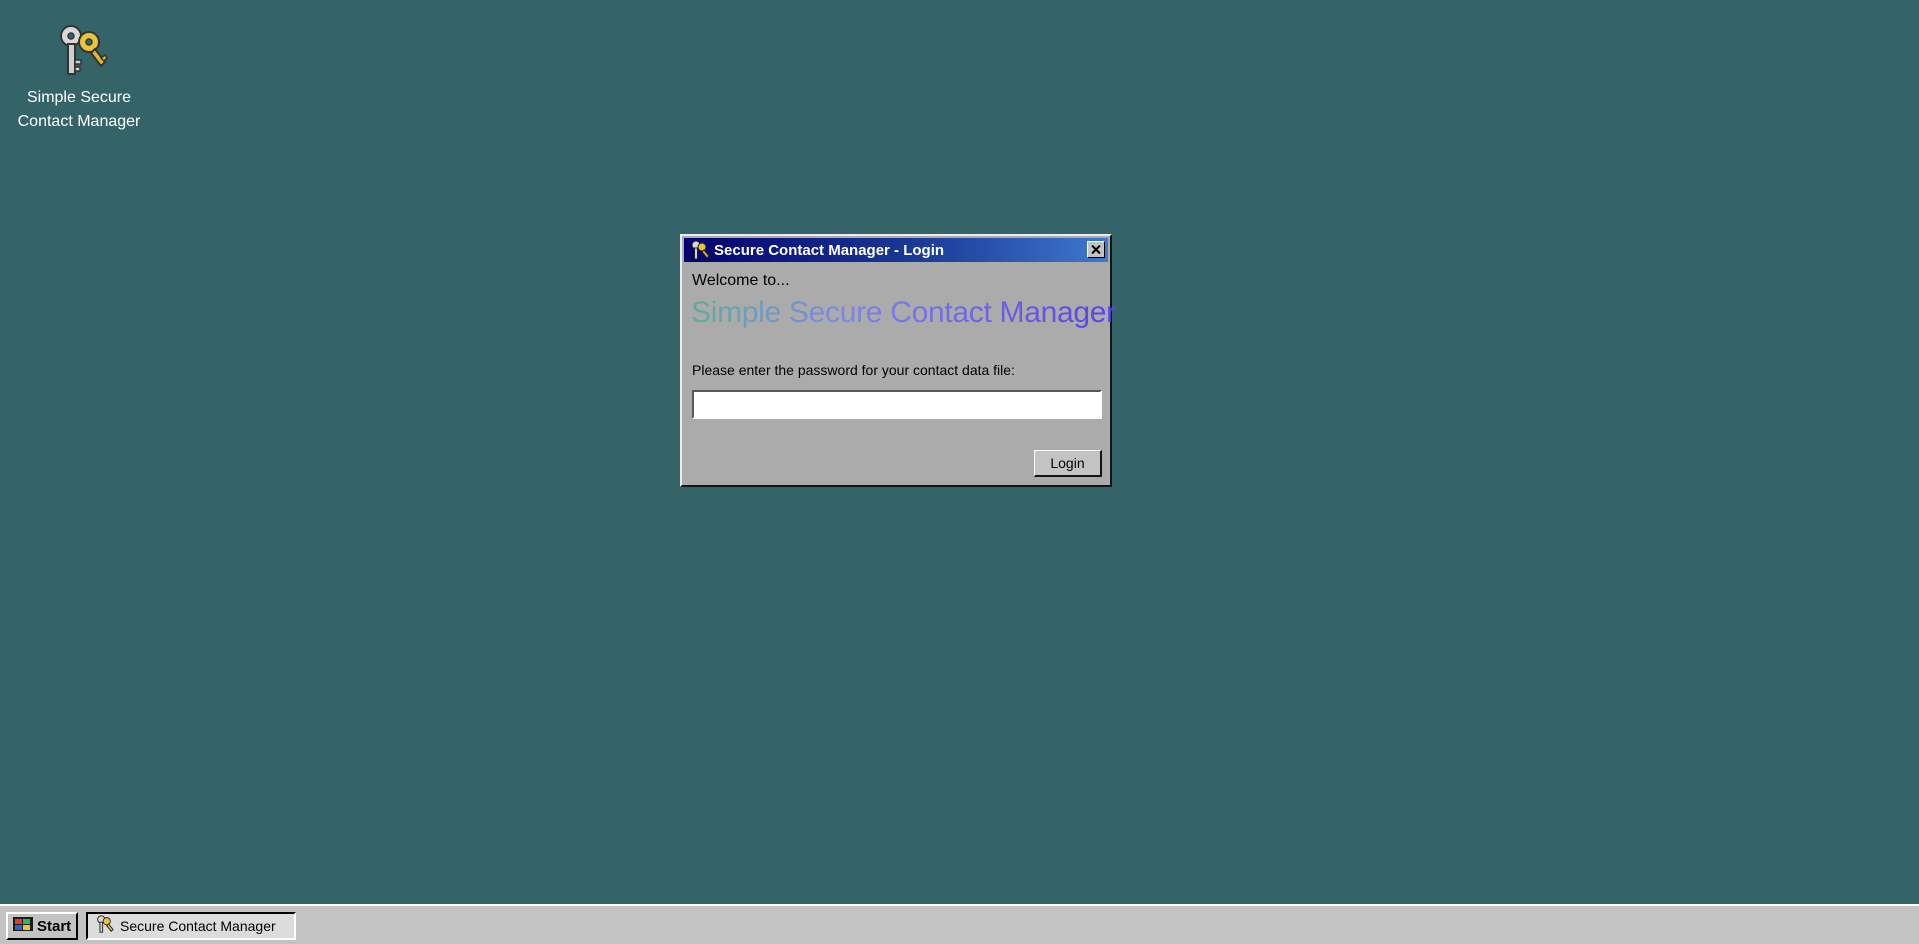  I want to click on shortcut-label-line2: Contact Manager, so click(79, 121).